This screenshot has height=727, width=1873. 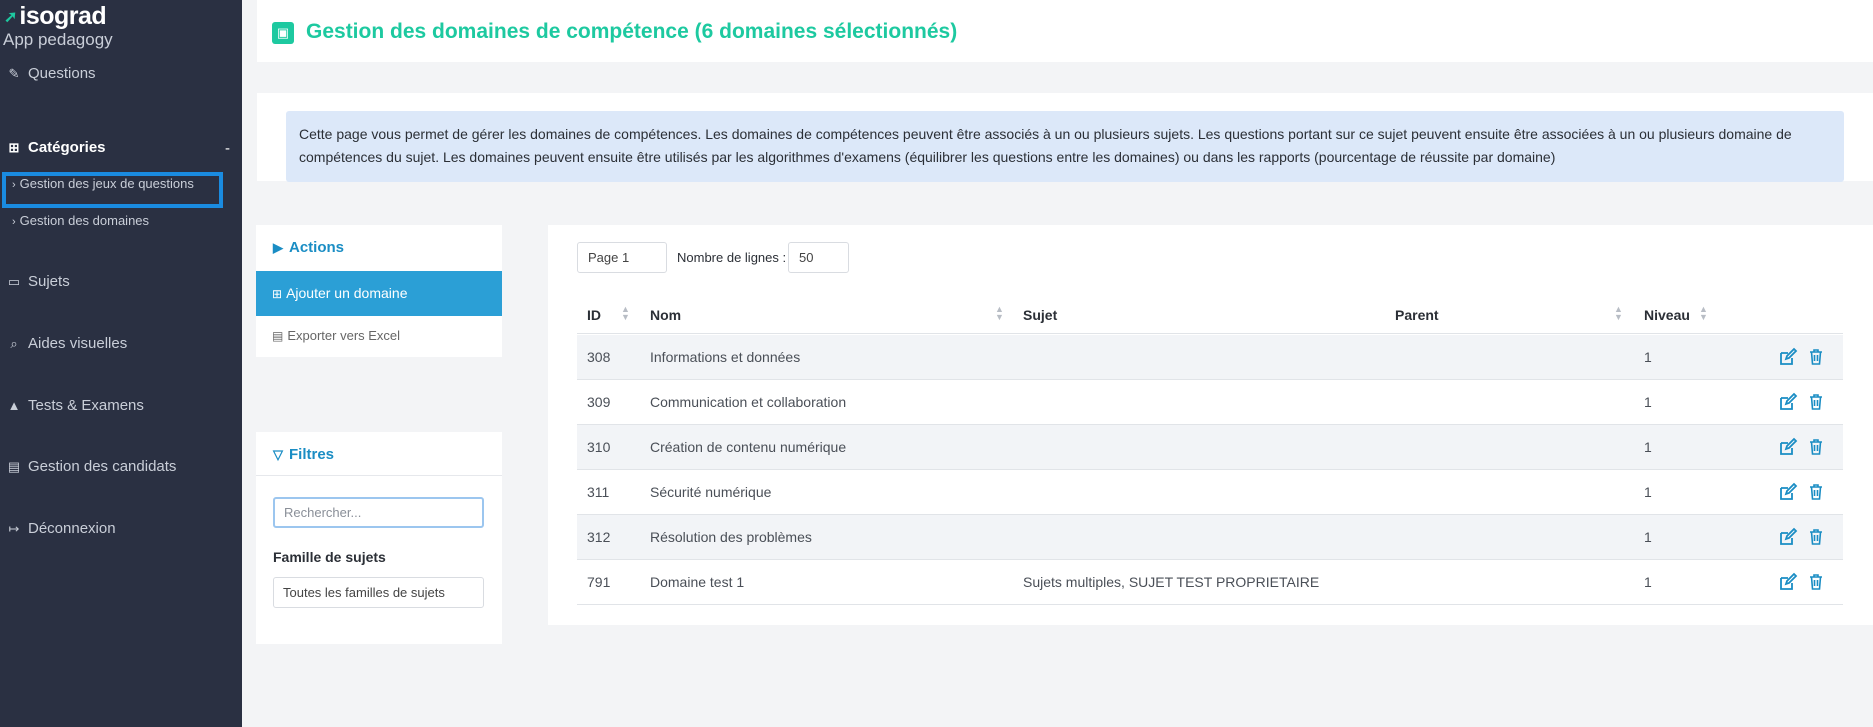 What do you see at coordinates (1210, 447) in the screenshot?
I see `table-row: 310 Création de contenu numérique 1` at bounding box center [1210, 447].